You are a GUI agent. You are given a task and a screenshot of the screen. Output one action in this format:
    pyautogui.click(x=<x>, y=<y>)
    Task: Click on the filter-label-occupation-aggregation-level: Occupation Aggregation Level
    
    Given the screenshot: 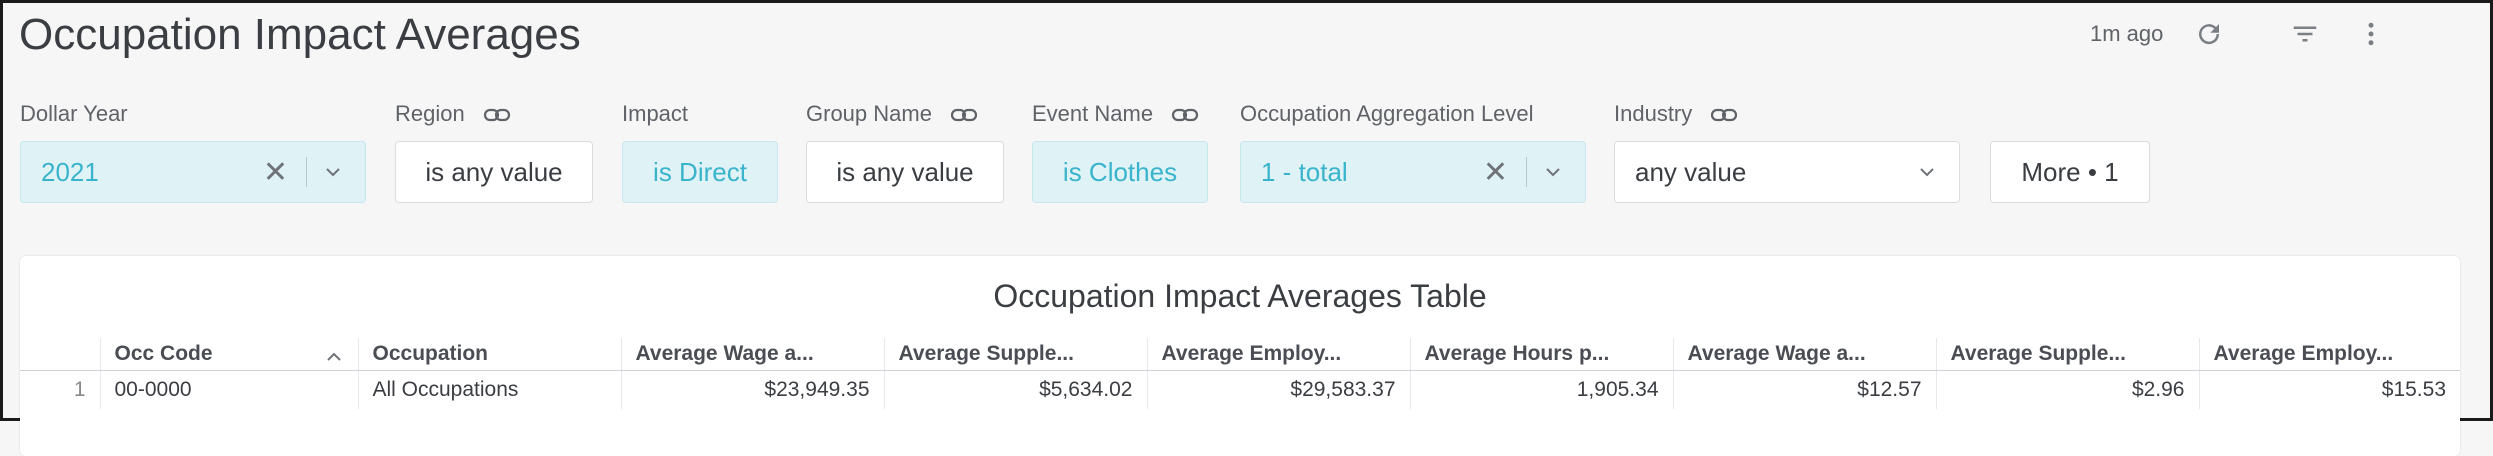 What is the action you would take?
    pyautogui.click(x=1387, y=113)
    